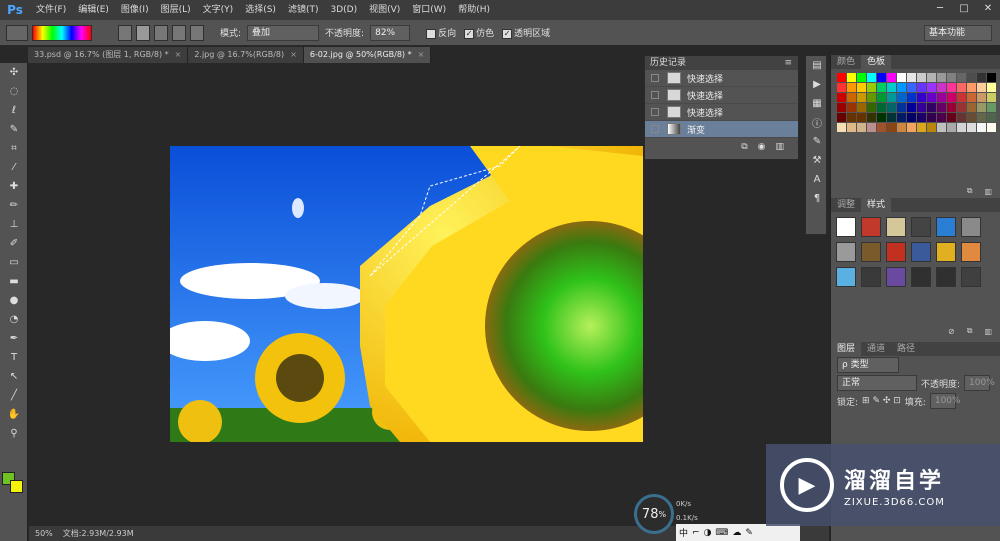 This screenshot has width=1000, height=541. What do you see at coordinates (44, 533) in the screenshot?
I see `zoom-level: 50%` at bounding box center [44, 533].